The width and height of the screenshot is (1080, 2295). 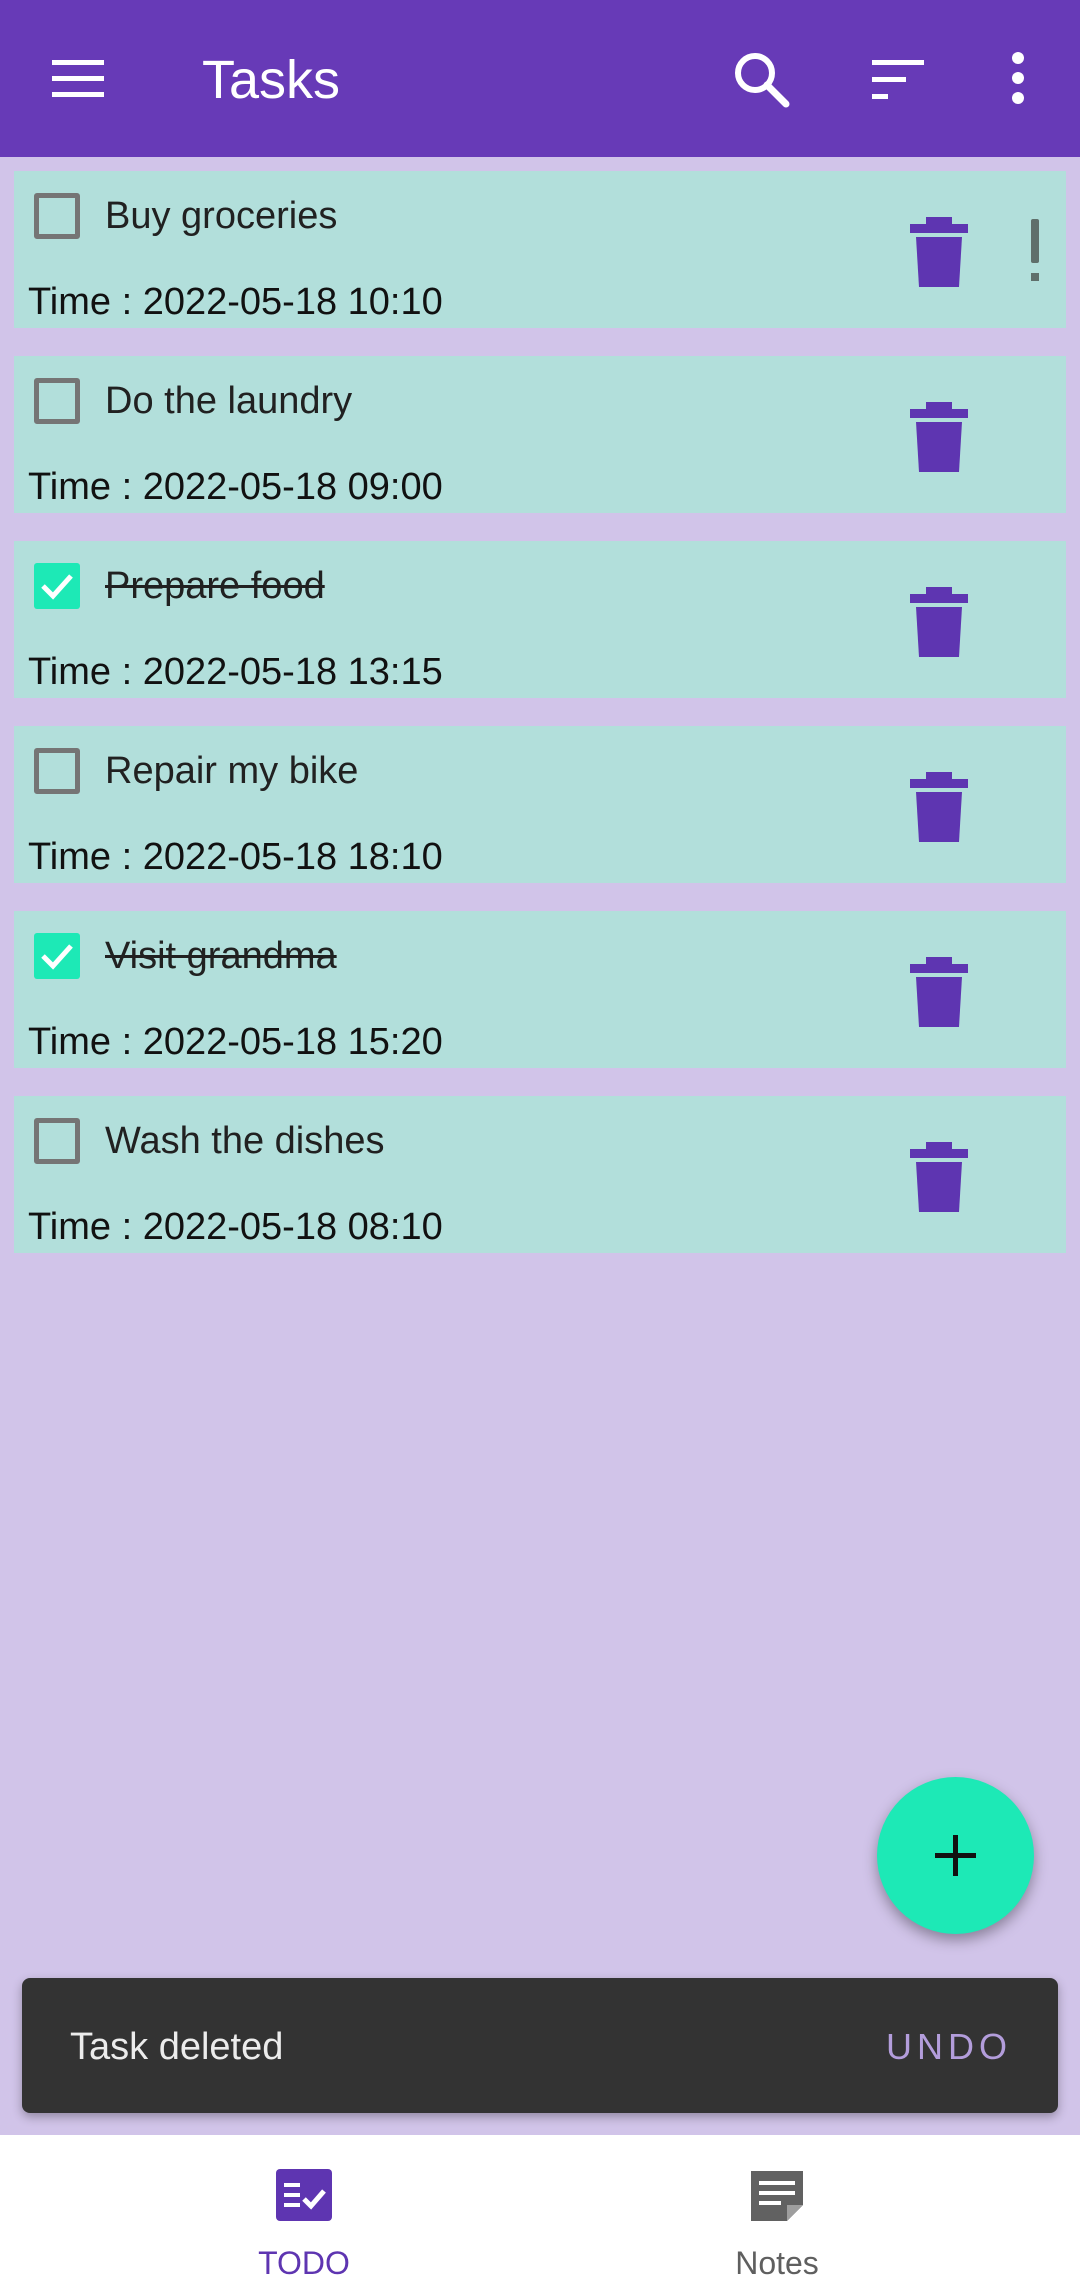 What do you see at coordinates (221, 956) in the screenshot?
I see `task-title: Visit grandma` at bounding box center [221, 956].